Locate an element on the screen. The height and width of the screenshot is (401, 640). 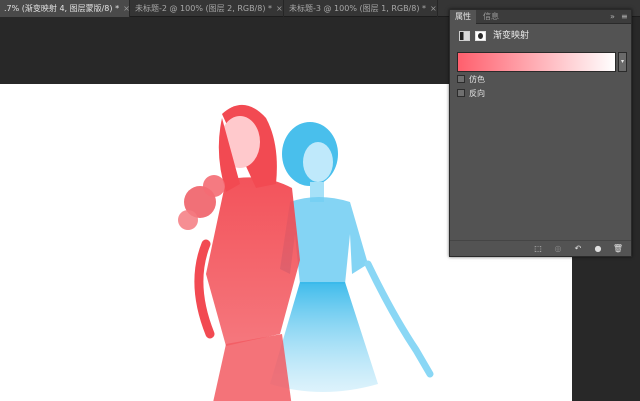
dither-checkbox is located at coordinates (461, 79).